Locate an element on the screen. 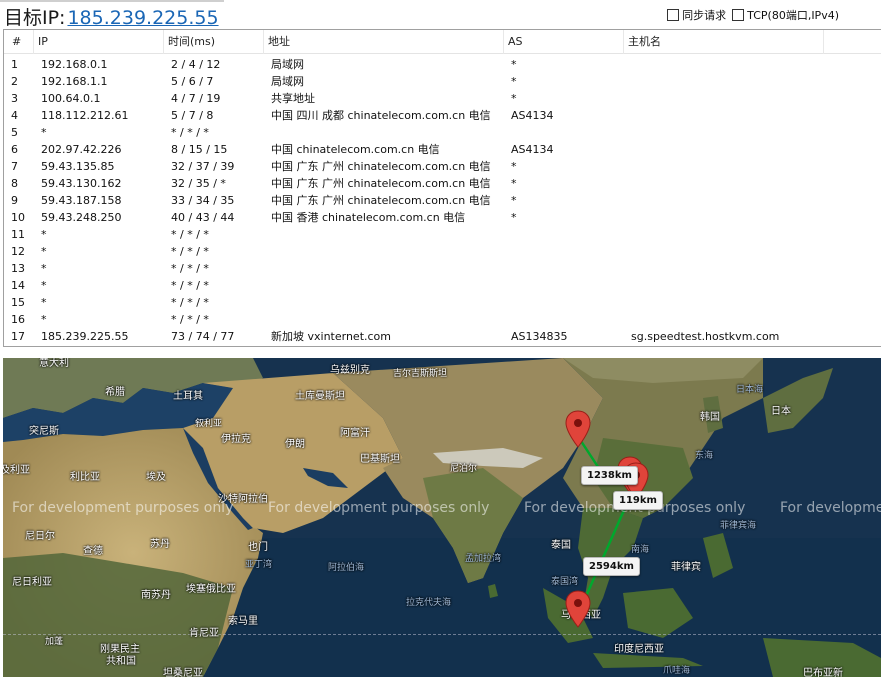  label-italy: 意大利 is located at coordinates (54, 363).